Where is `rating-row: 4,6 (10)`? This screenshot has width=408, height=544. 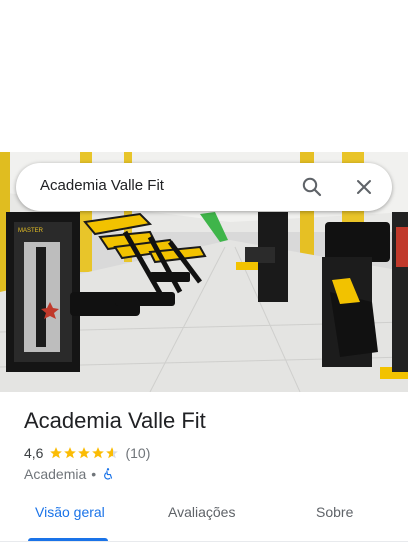 rating-row: 4,6 (10) is located at coordinates (87, 453).